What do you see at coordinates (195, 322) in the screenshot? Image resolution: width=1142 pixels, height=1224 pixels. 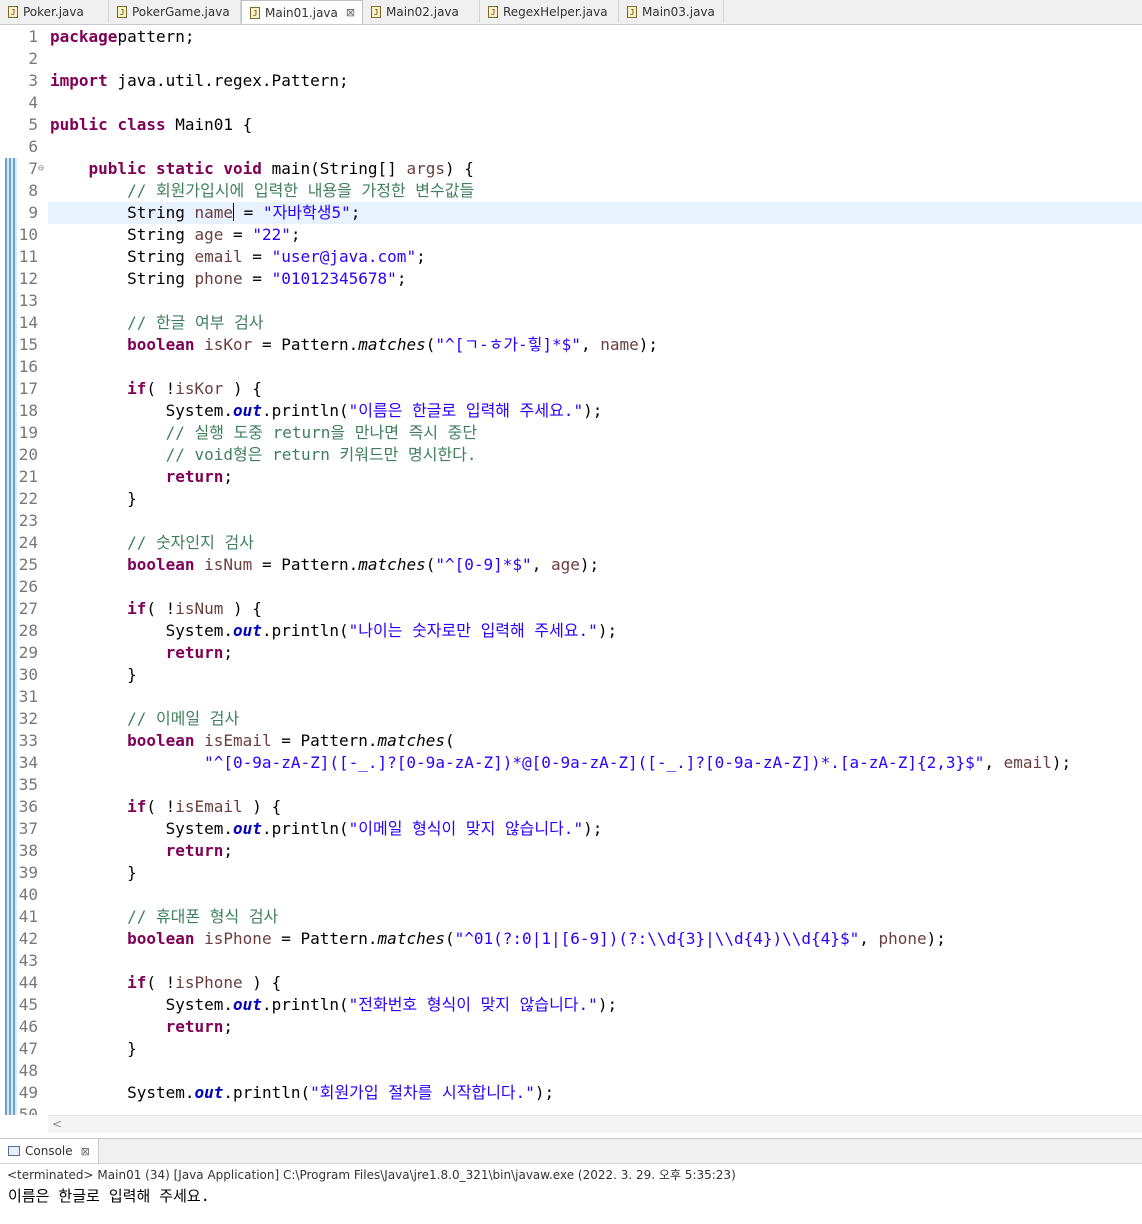 I see `code-text: // 한글 여부 검사` at bounding box center [195, 322].